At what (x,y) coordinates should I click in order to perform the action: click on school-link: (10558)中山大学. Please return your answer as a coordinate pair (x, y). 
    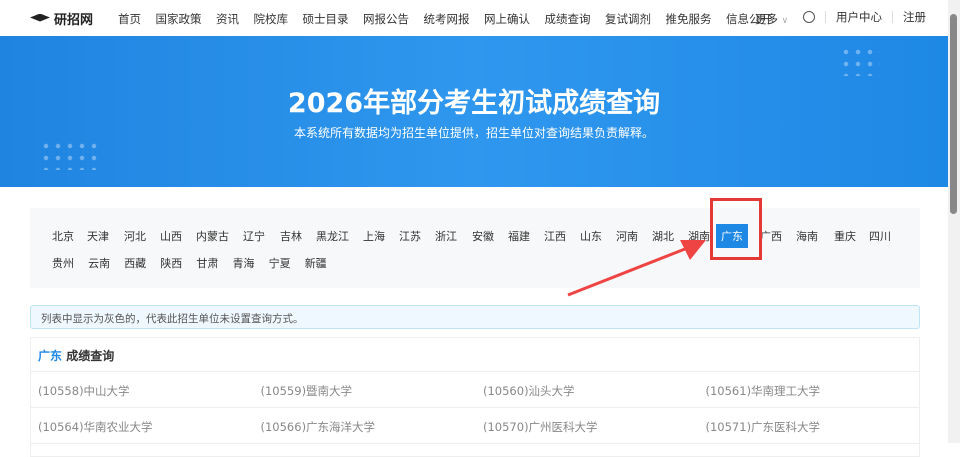
    Looking at the image, I should click on (84, 391).